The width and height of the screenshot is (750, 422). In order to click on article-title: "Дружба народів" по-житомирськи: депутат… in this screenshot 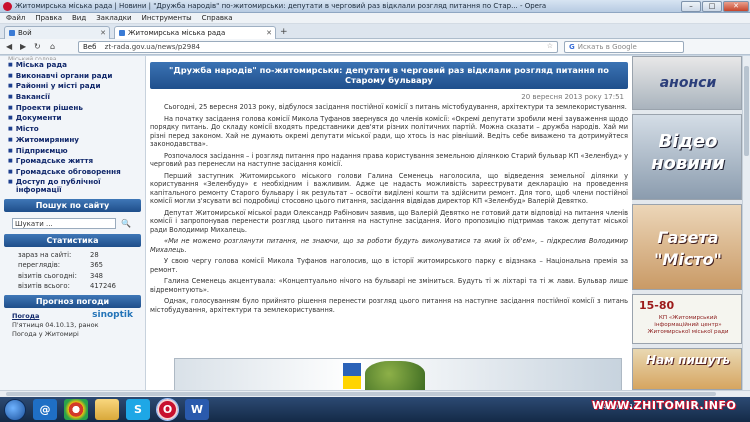, I will do `click(389, 75)`.